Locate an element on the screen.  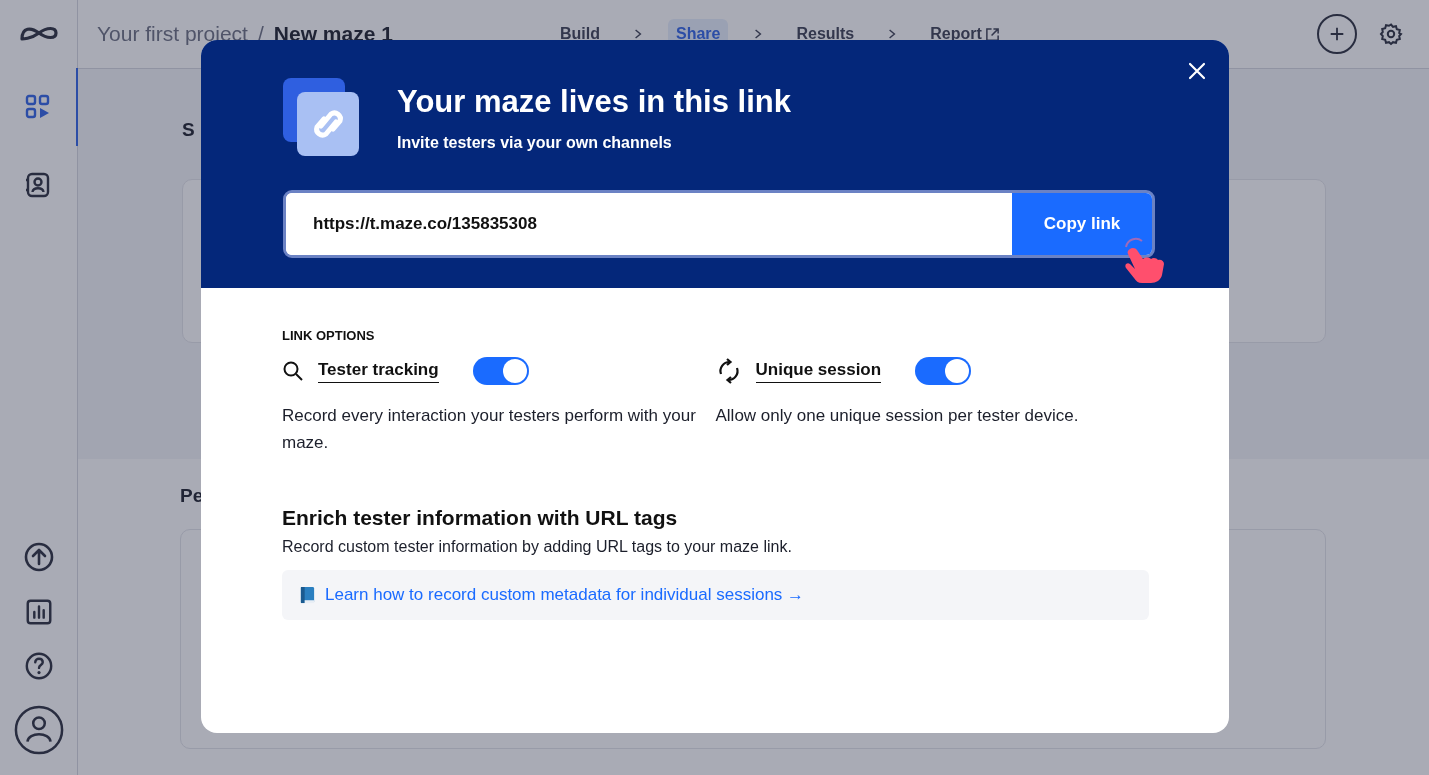
copy-link-button: Copy link is located at coordinates (1082, 224).